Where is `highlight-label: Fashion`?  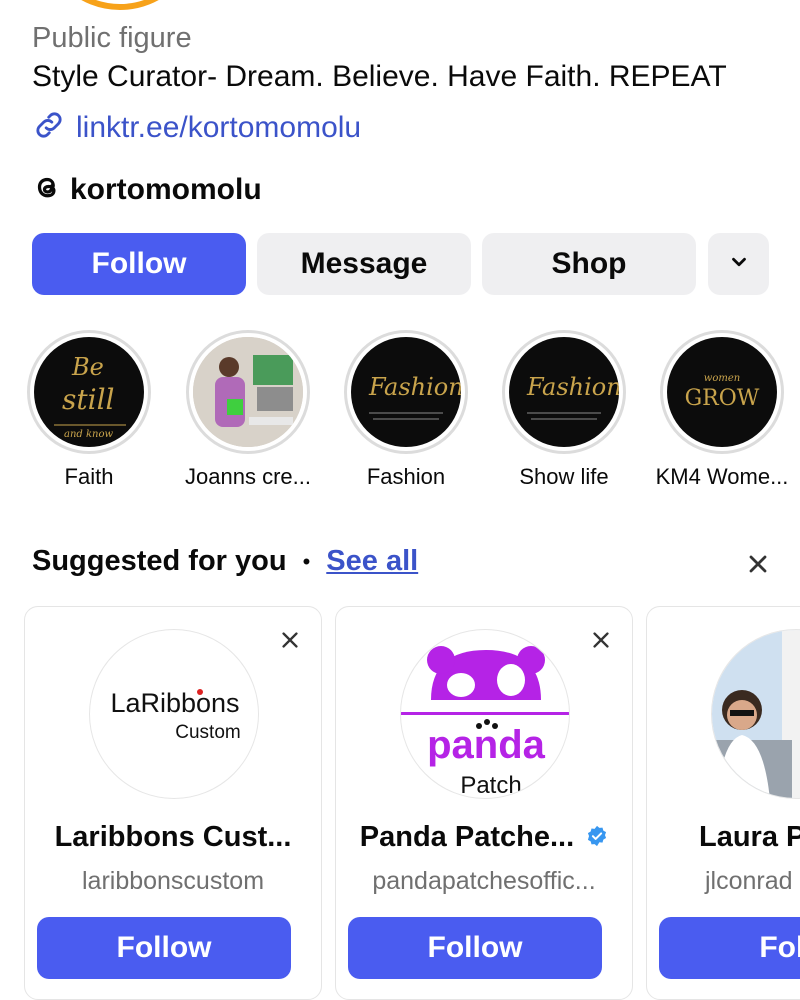
highlight-label: Fashion is located at coordinates (406, 476).